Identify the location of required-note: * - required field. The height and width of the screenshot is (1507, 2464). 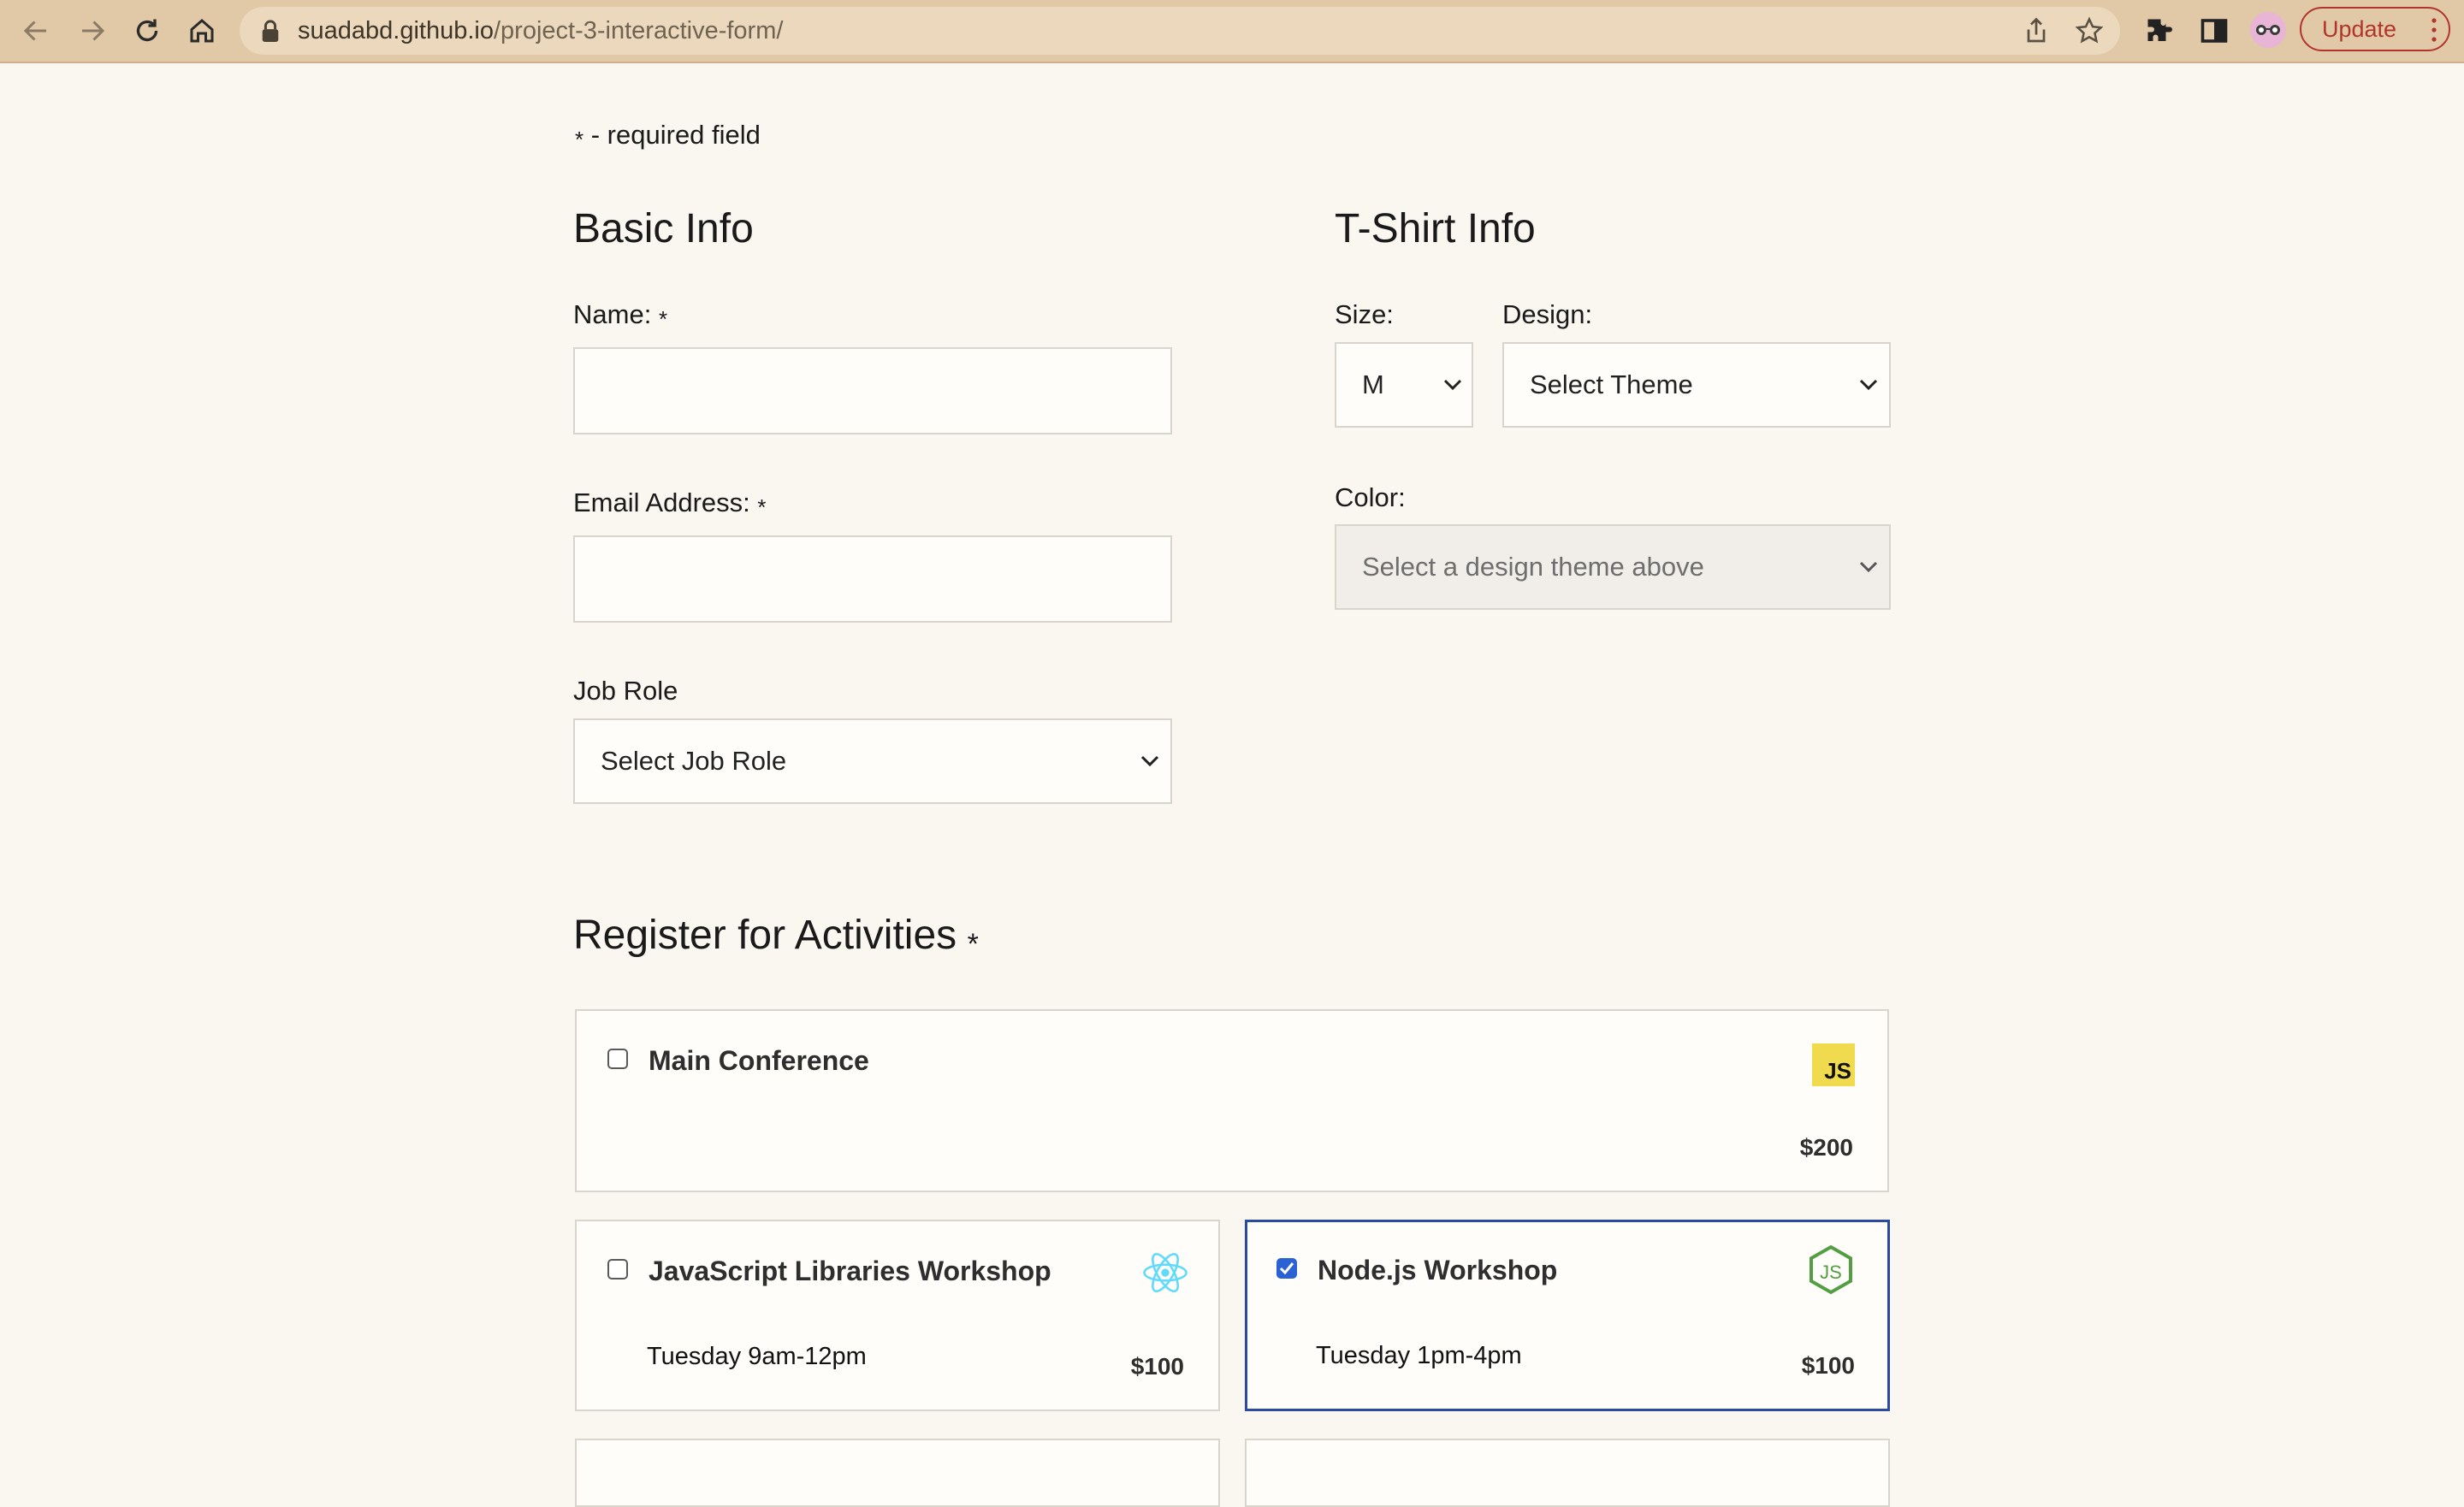
(668, 136).